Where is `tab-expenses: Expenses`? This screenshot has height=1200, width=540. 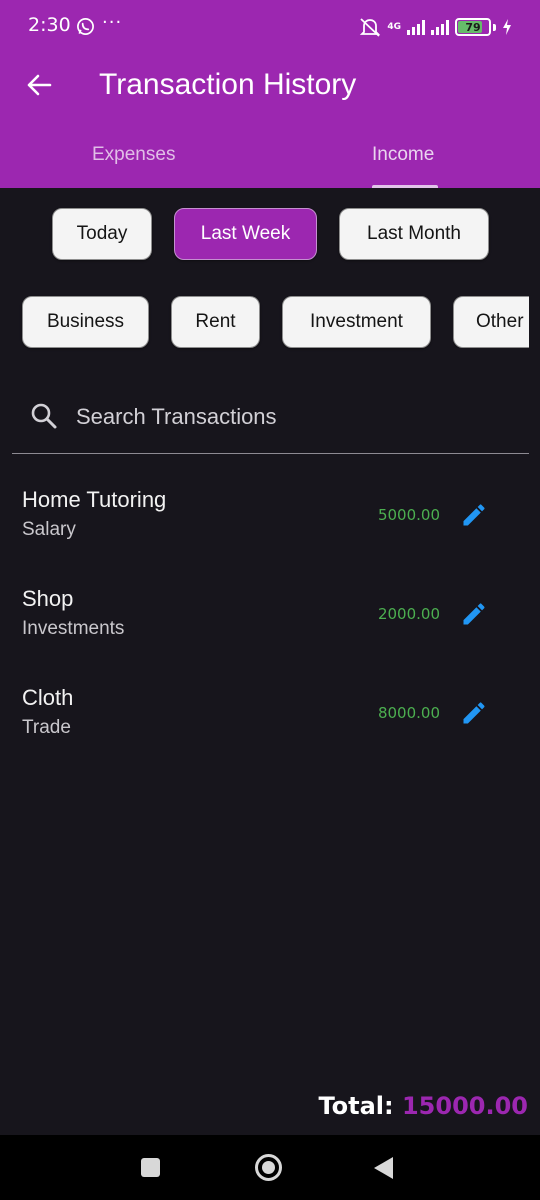
tab-expenses: Expenses is located at coordinates (133, 155).